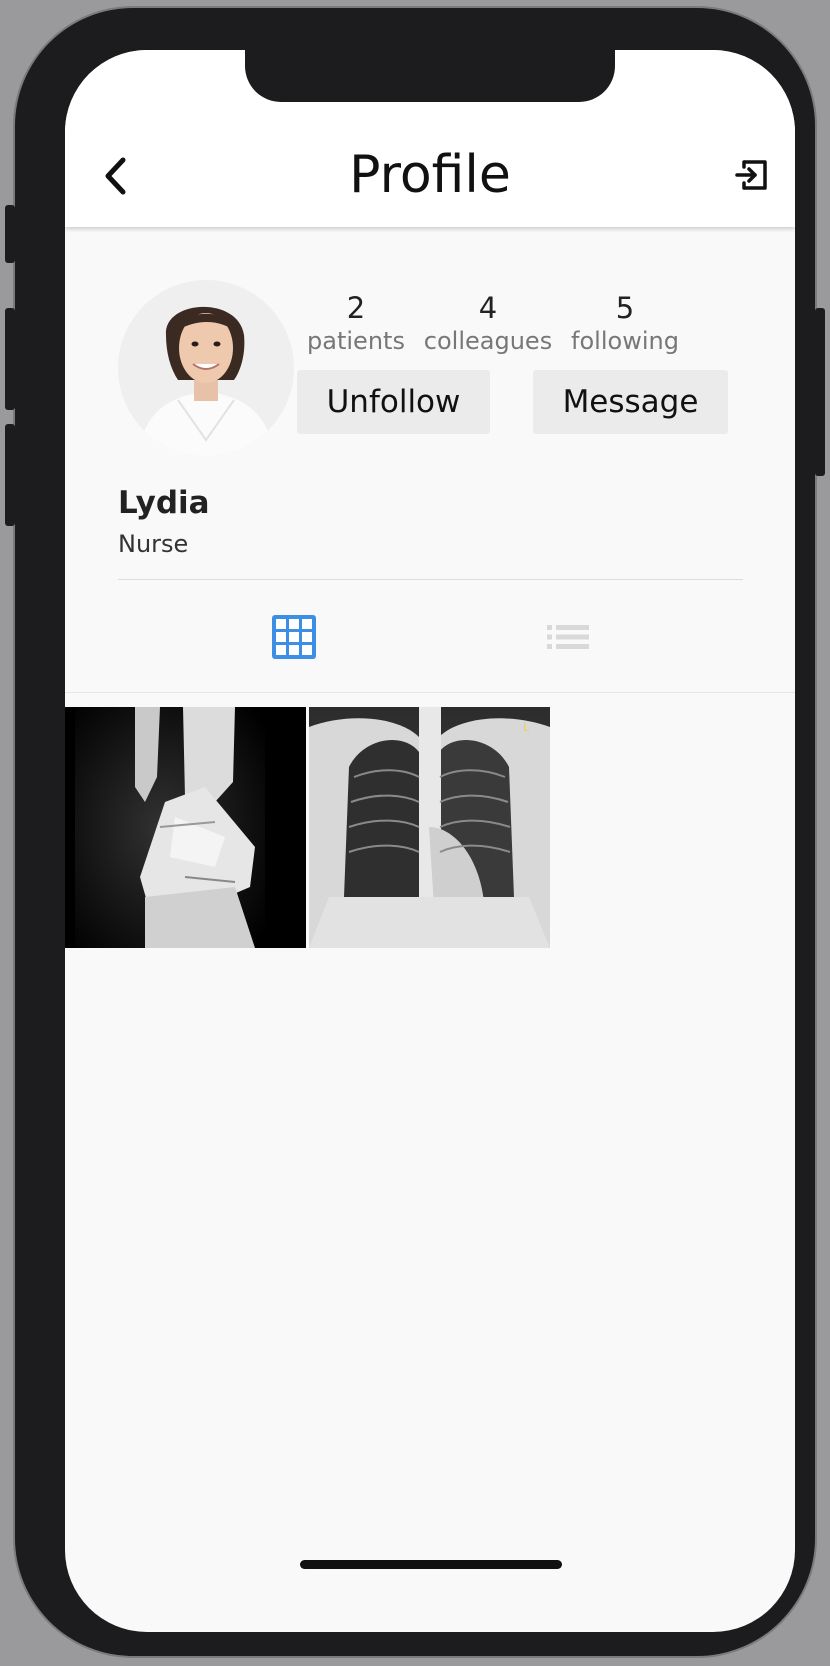 Image resolution: width=830 pixels, height=1666 pixels. What do you see at coordinates (625, 341) in the screenshot?
I see `stat-following-label: following` at bounding box center [625, 341].